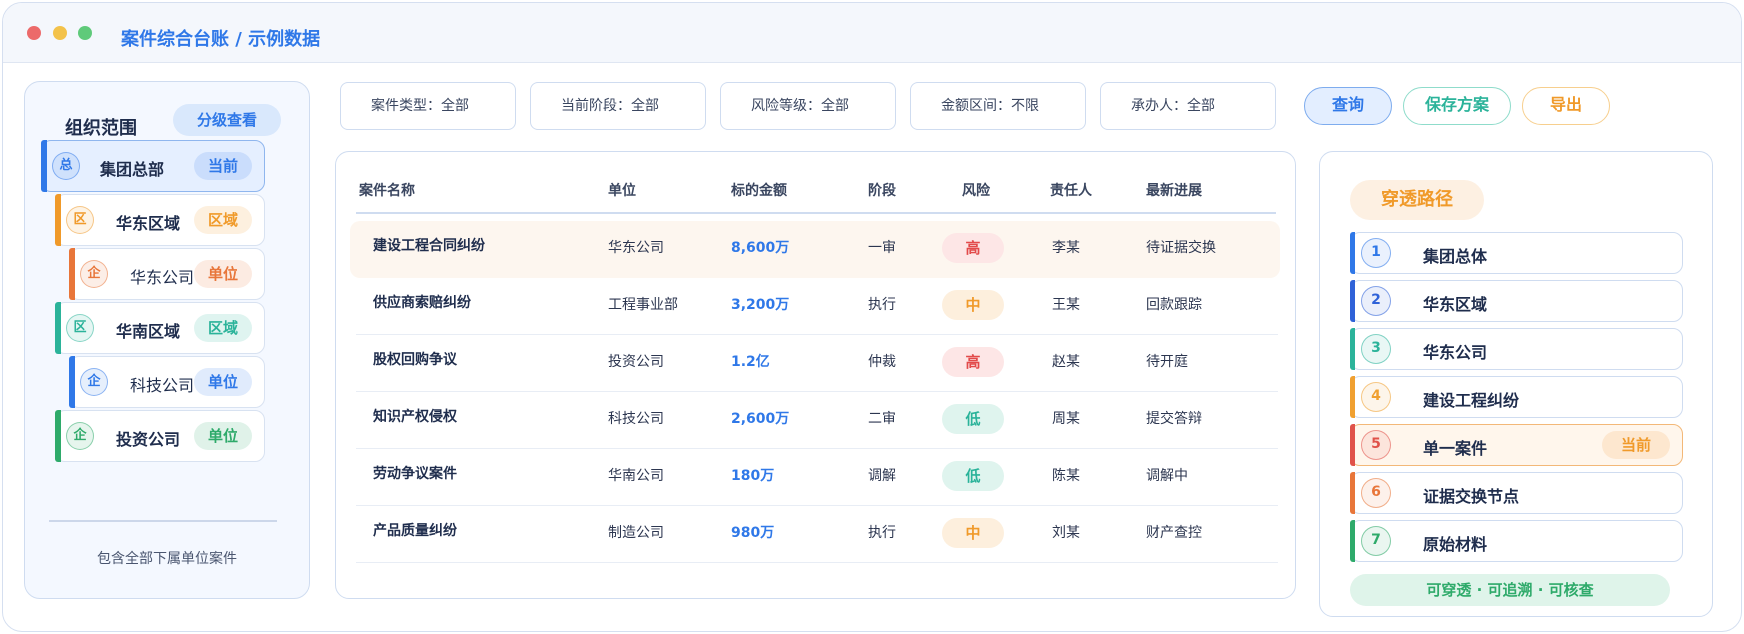 The width and height of the screenshot is (1744, 634). I want to click on org-item-name: 华南区域, so click(148, 331).